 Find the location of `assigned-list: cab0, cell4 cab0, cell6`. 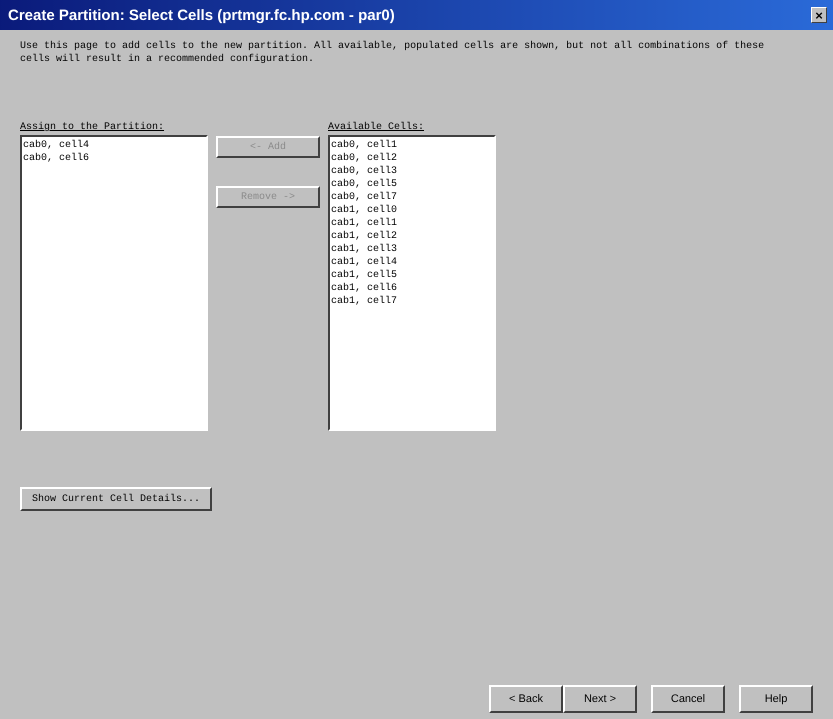

assigned-list: cab0, cell4 cab0, cell6 is located at coordinates (114, 283).